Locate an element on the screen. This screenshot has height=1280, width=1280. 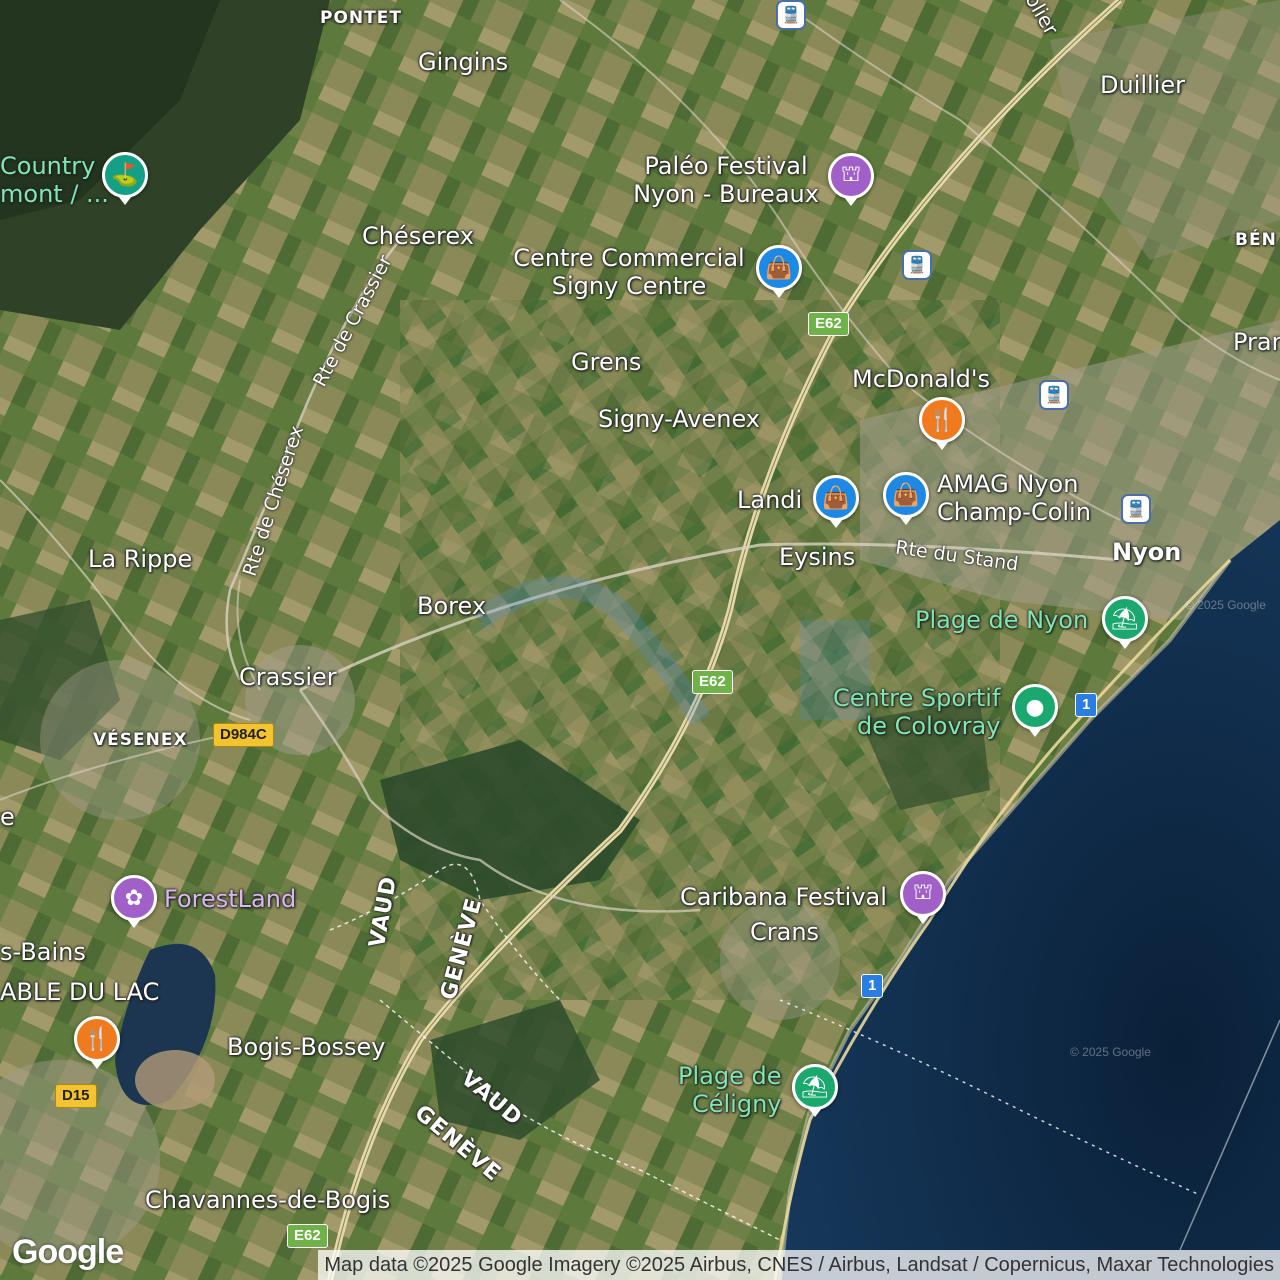
shield-route-1-top: 1 is located at coordinates (1086, 705).